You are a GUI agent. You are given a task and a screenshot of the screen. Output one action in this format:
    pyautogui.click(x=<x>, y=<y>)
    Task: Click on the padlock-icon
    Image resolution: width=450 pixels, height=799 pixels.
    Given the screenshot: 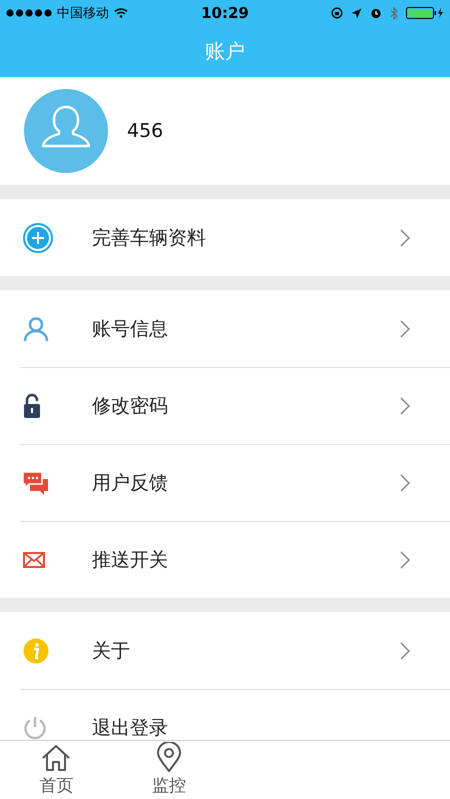 What is the action you would take?
    pyautogui.click(x=32, y=406)
    